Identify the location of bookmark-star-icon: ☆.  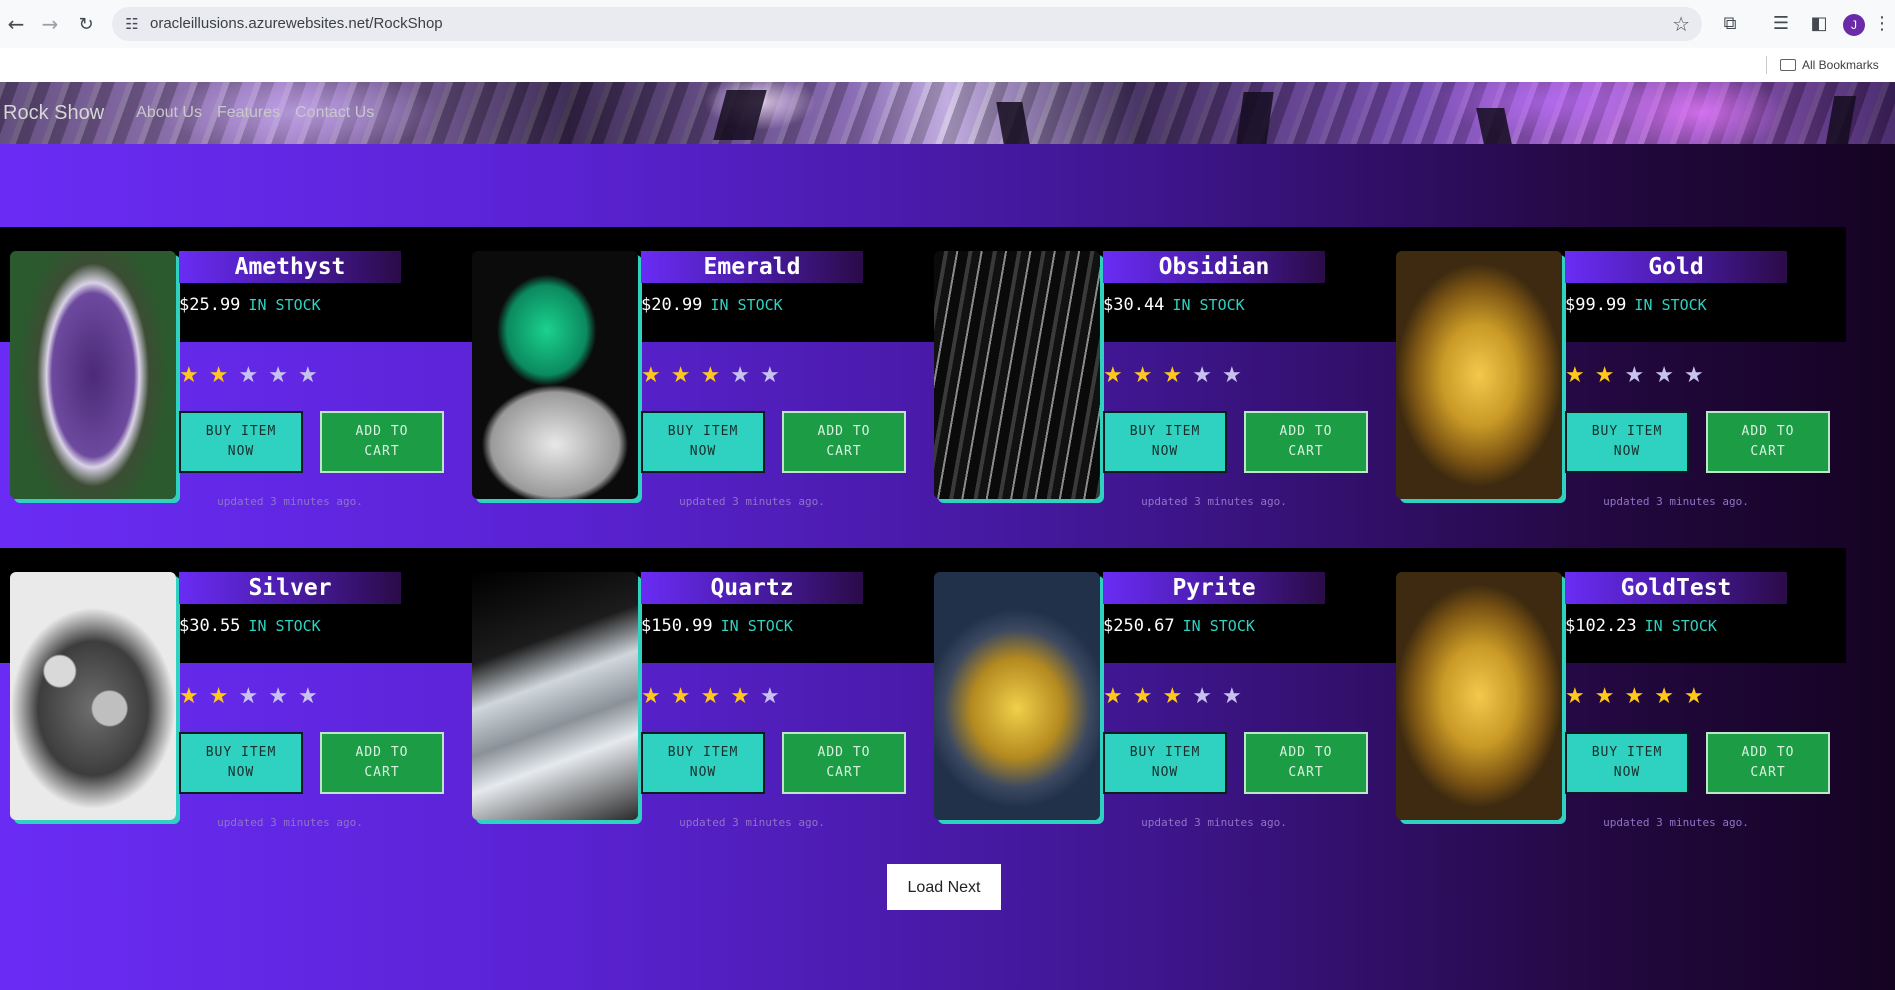
(1681, 24).